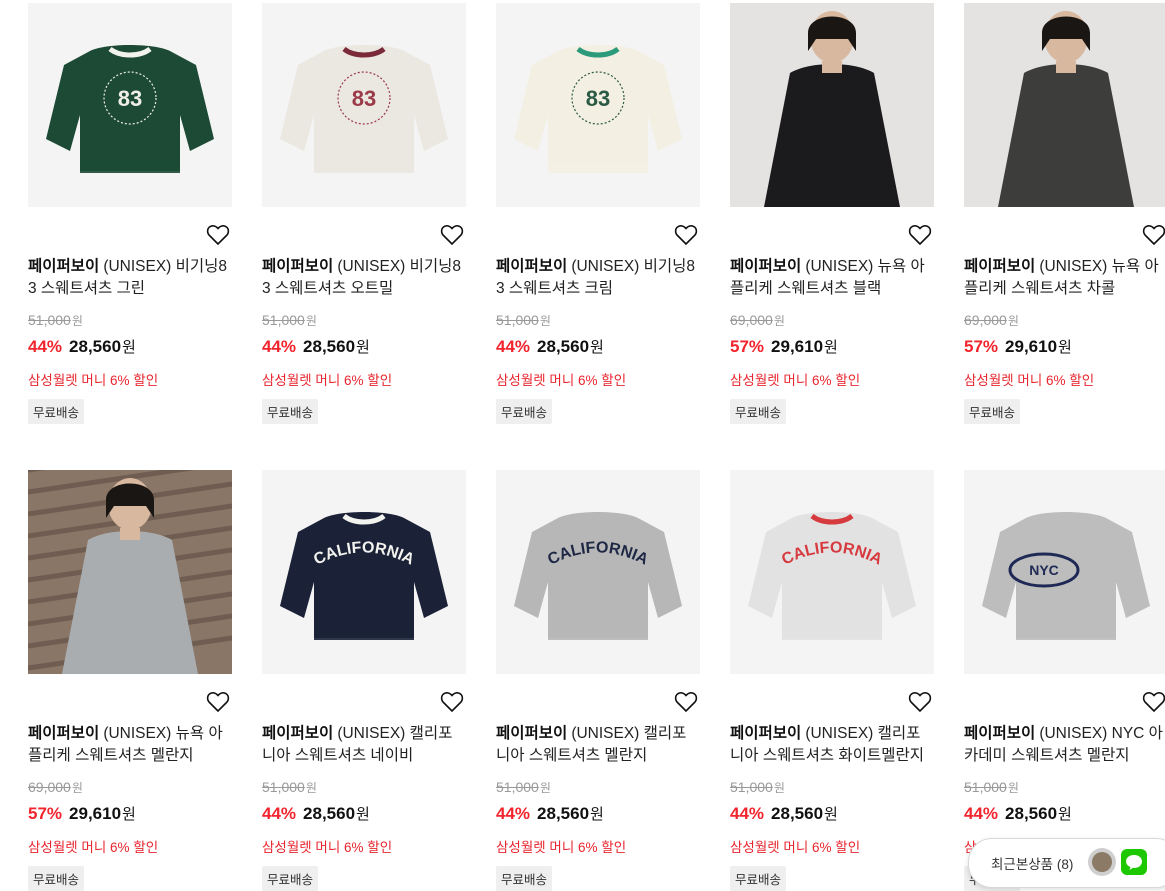  Describe the element at coordinates (1064, 745) in the screenshot. I see `product-title: 페이퍼보이 (UNISEX) NYC 아카데미 스웨트셔츠 멜란지` at that location.